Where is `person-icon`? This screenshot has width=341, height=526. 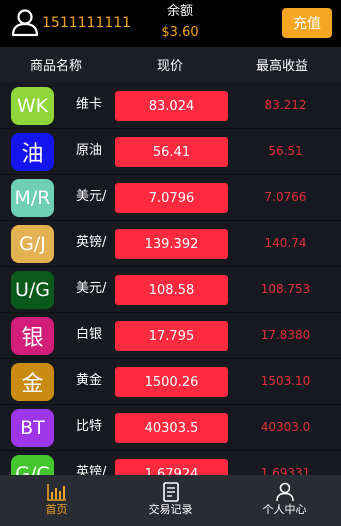 person-icon is located at coordinates (284, 492).